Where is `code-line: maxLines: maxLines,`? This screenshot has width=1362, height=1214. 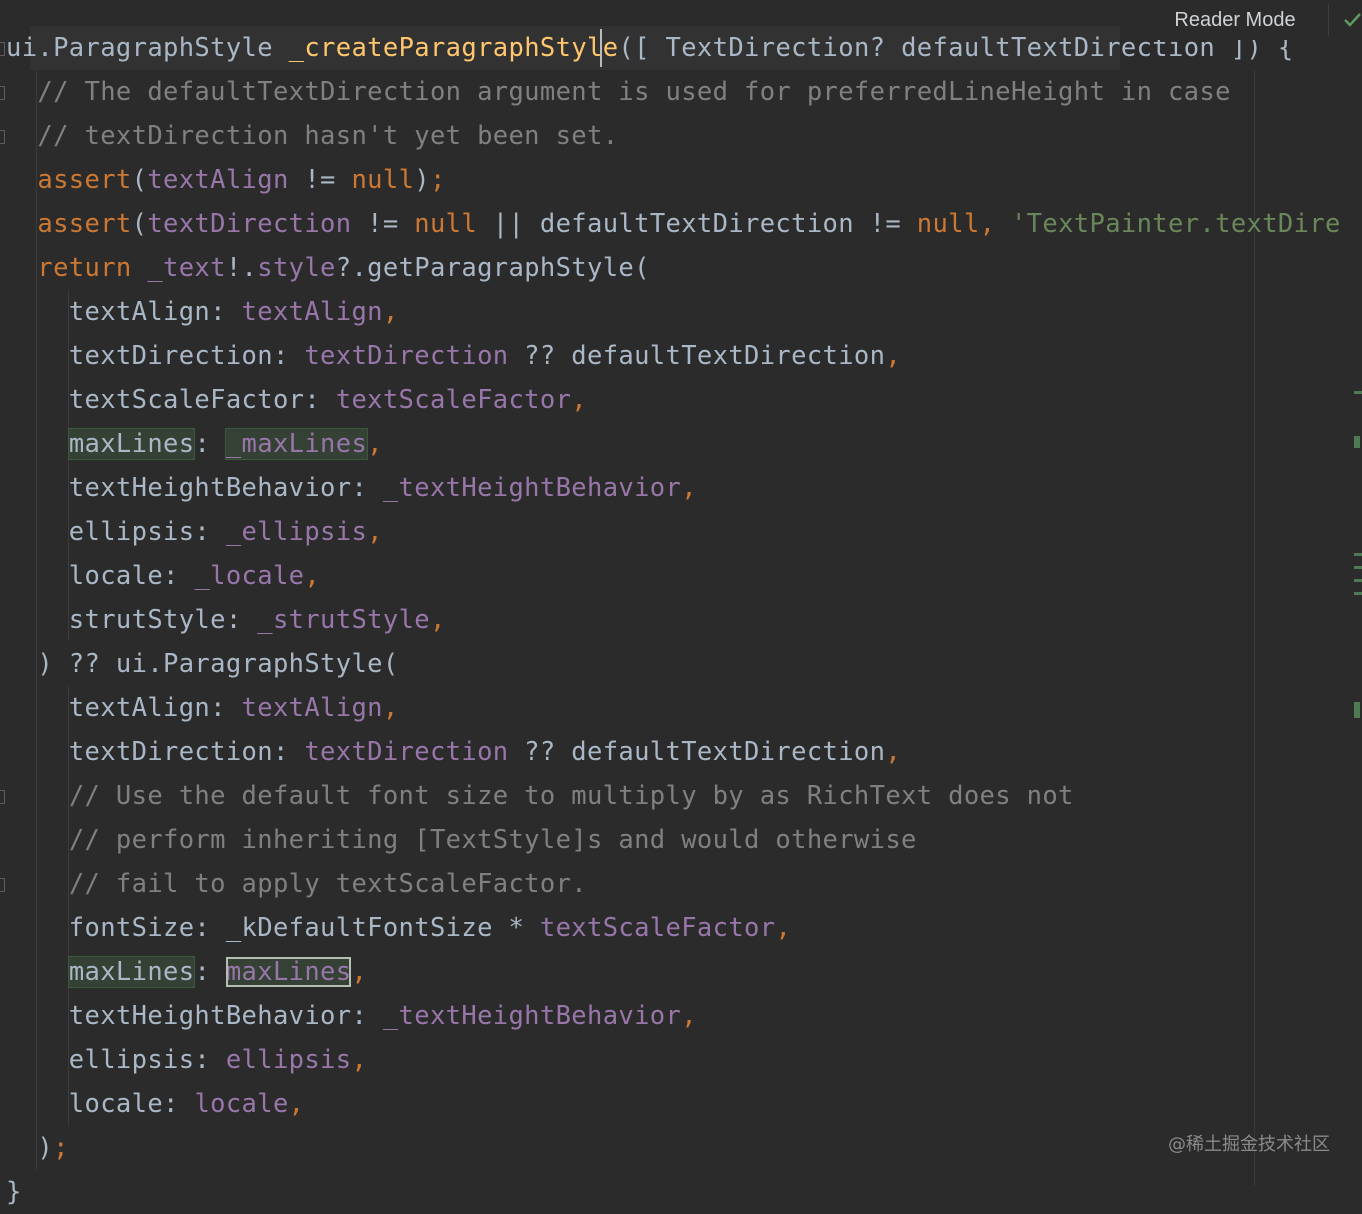 code-line: maxLines: maxLines, is located at coordinates (186, 972).